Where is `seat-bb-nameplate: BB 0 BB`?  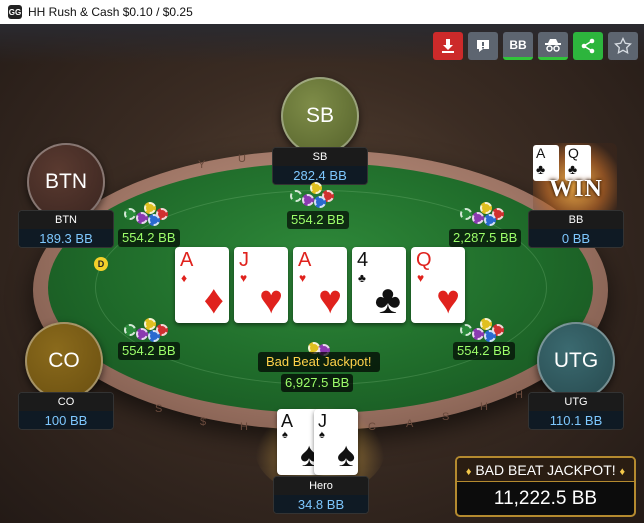 seat-bb-nameplate: BB 0 BB is located at coordinates (576, 229).